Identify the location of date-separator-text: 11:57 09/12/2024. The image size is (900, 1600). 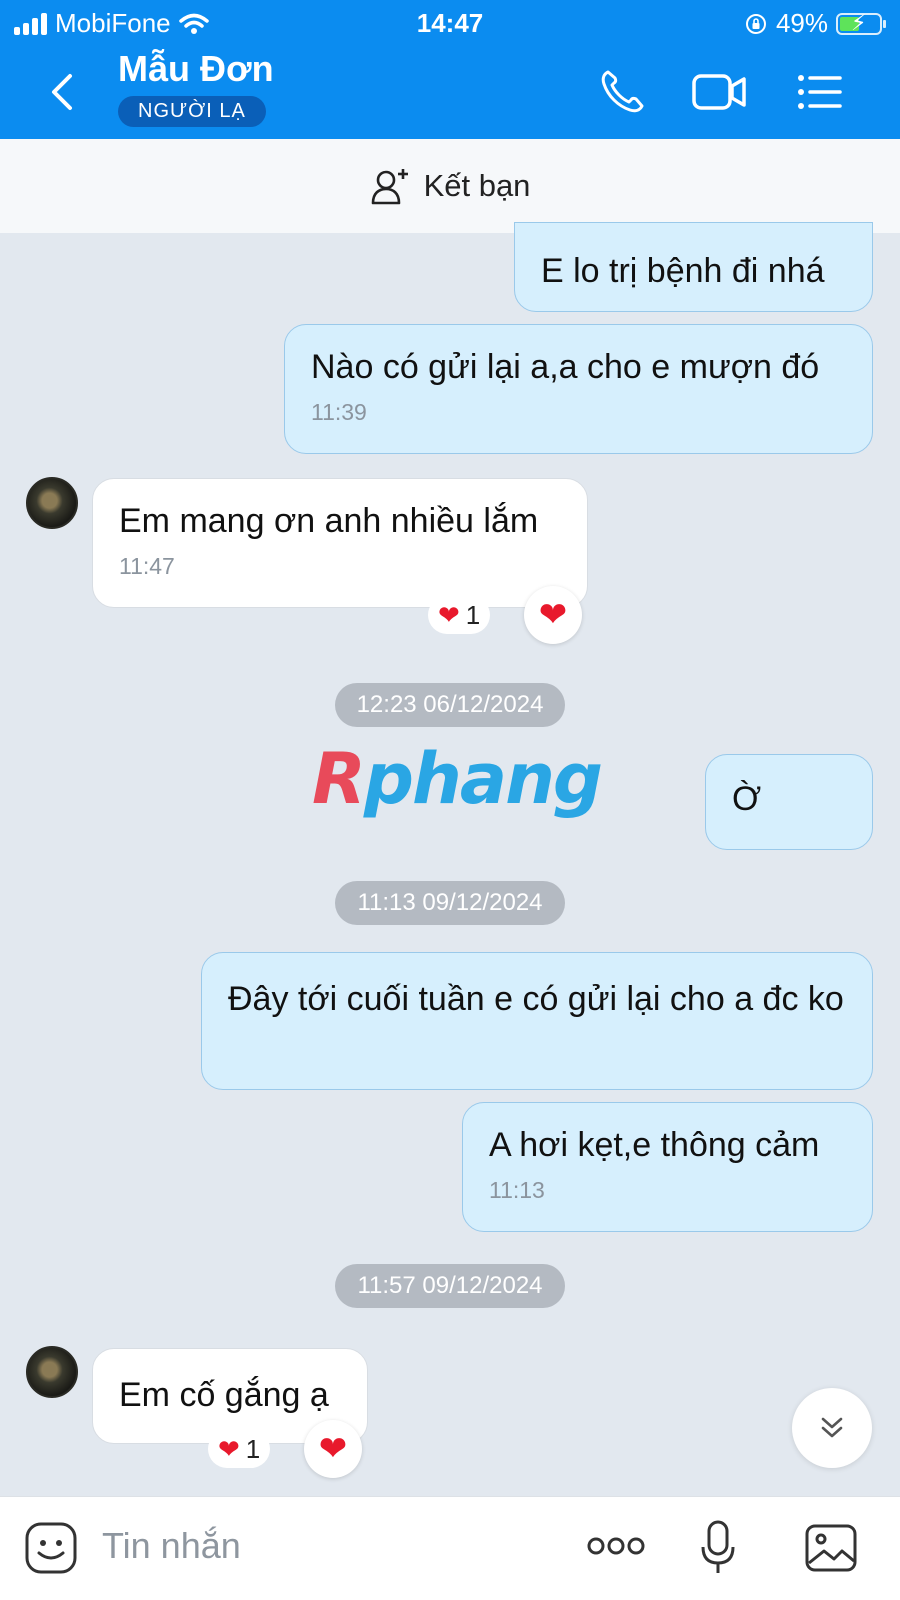
(450, 1286).